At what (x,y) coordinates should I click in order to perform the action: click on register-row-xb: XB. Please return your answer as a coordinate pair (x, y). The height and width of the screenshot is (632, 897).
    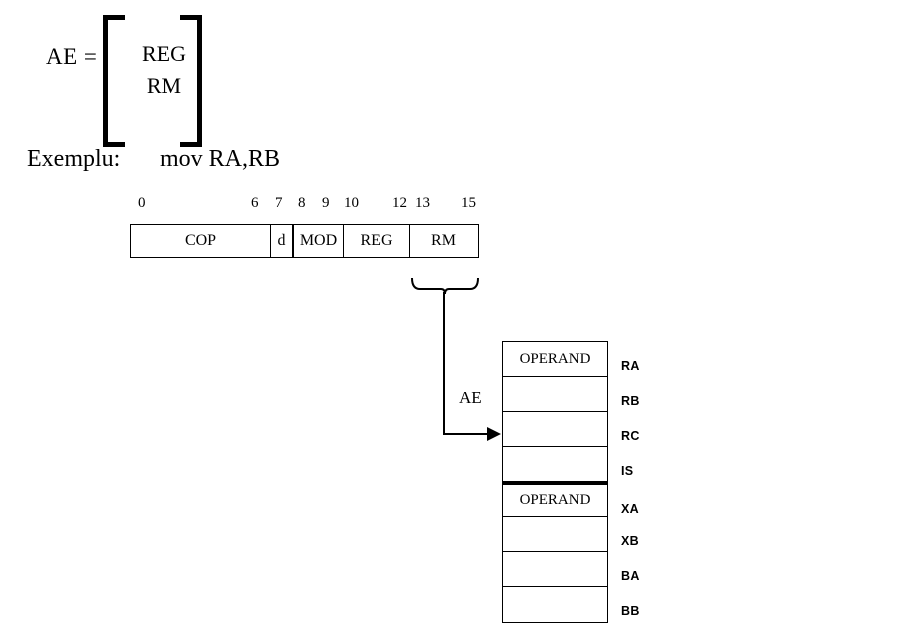
    Looking at the image, I should click on (571, 534).